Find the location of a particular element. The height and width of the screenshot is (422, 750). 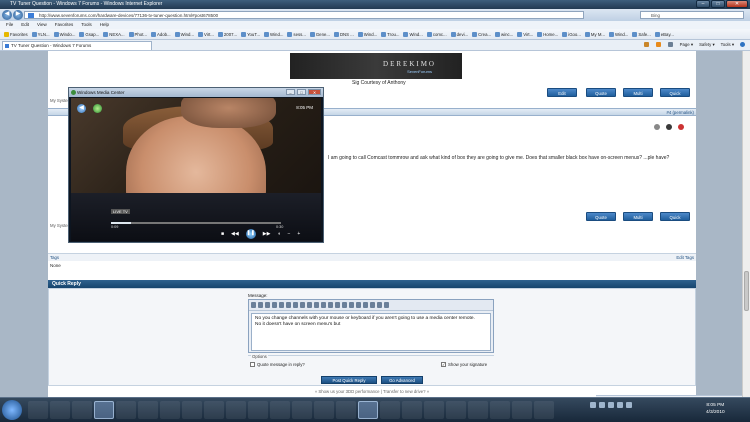

scroll-thumb is located at coordinates (746, 291).